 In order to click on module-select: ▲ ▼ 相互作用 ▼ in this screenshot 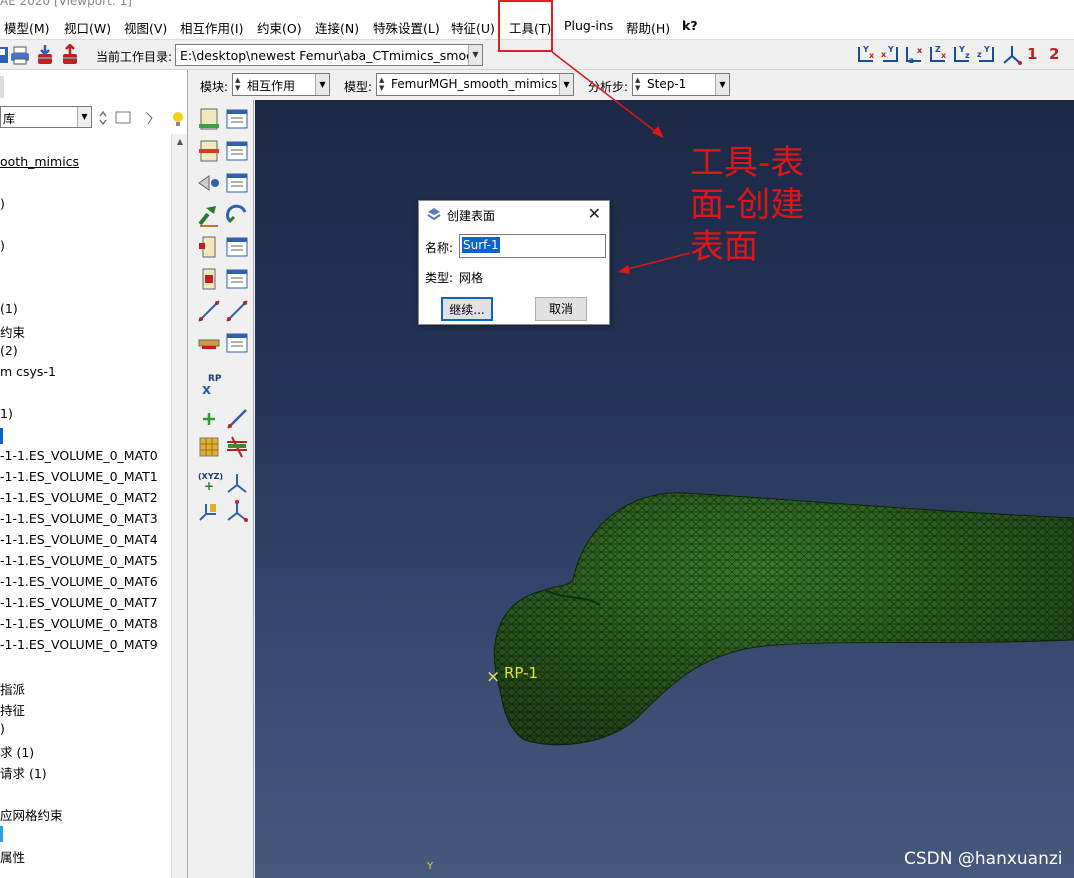, I will do `click(281, 84)`.